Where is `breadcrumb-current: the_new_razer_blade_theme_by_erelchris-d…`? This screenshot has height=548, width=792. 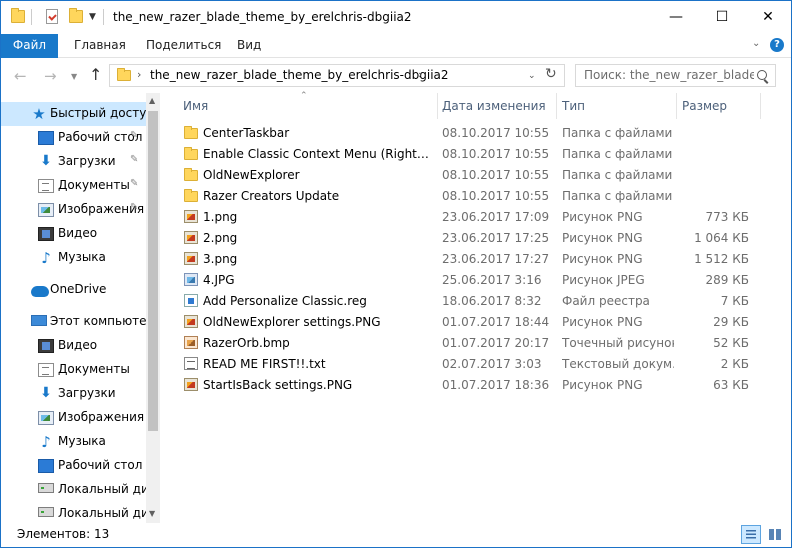 breadcrumb-current: the_new_razer_blade_theme_by_erelchris-d… is located at coordinates (299, 75).